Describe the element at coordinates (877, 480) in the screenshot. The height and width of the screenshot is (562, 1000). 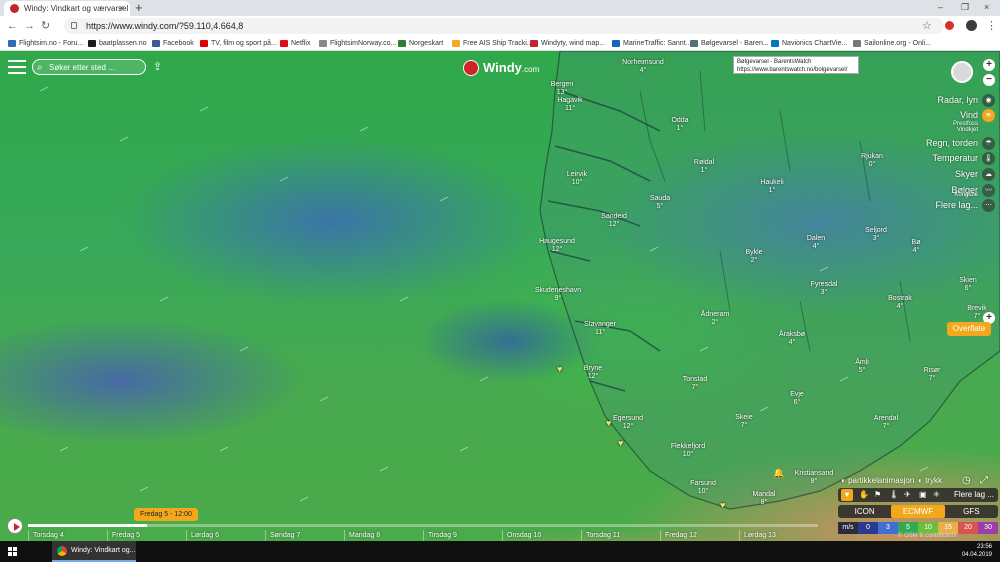
I see `particle-animation-toggle: ◐ partikkelanimasjon` at that location.